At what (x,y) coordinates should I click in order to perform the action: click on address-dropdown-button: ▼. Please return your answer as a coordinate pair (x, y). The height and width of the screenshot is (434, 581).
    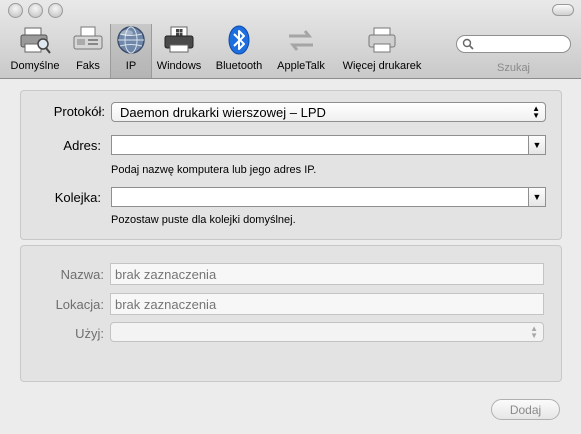
    Looking at the image, I should click on (536, 145).